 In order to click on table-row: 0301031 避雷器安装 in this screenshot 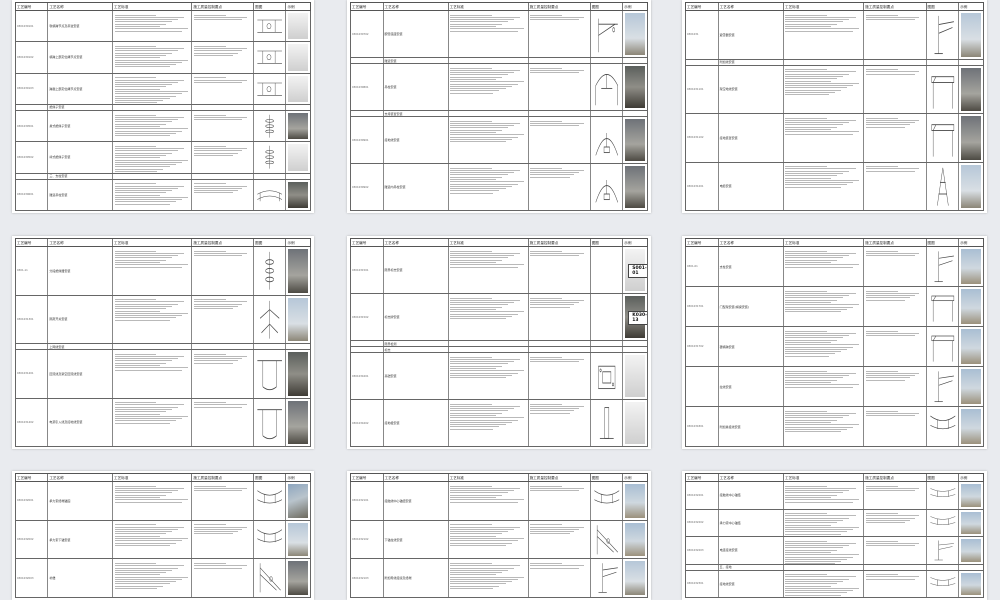, I will do `click(834, 35)`.